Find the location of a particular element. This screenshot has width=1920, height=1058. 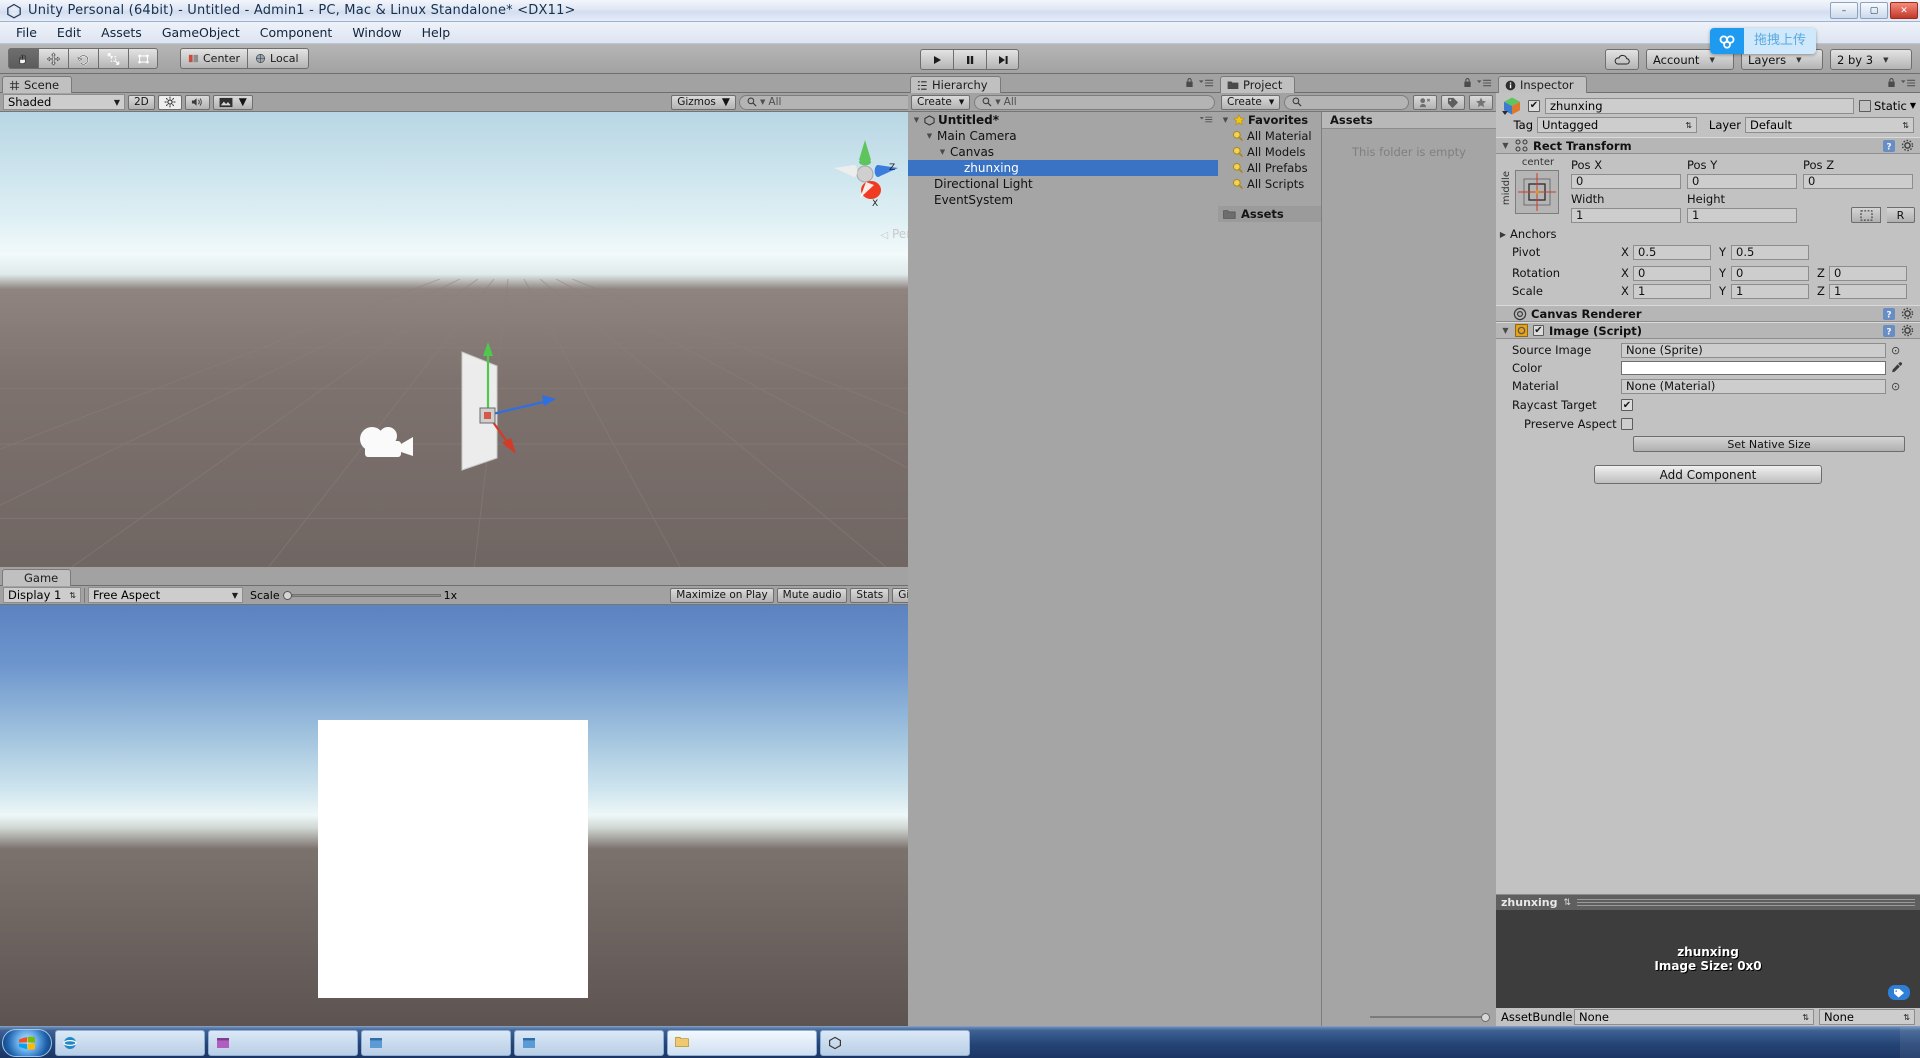

rect-transform-header: ▼ Rect Transform ? is located at coordinates (1708, 145).